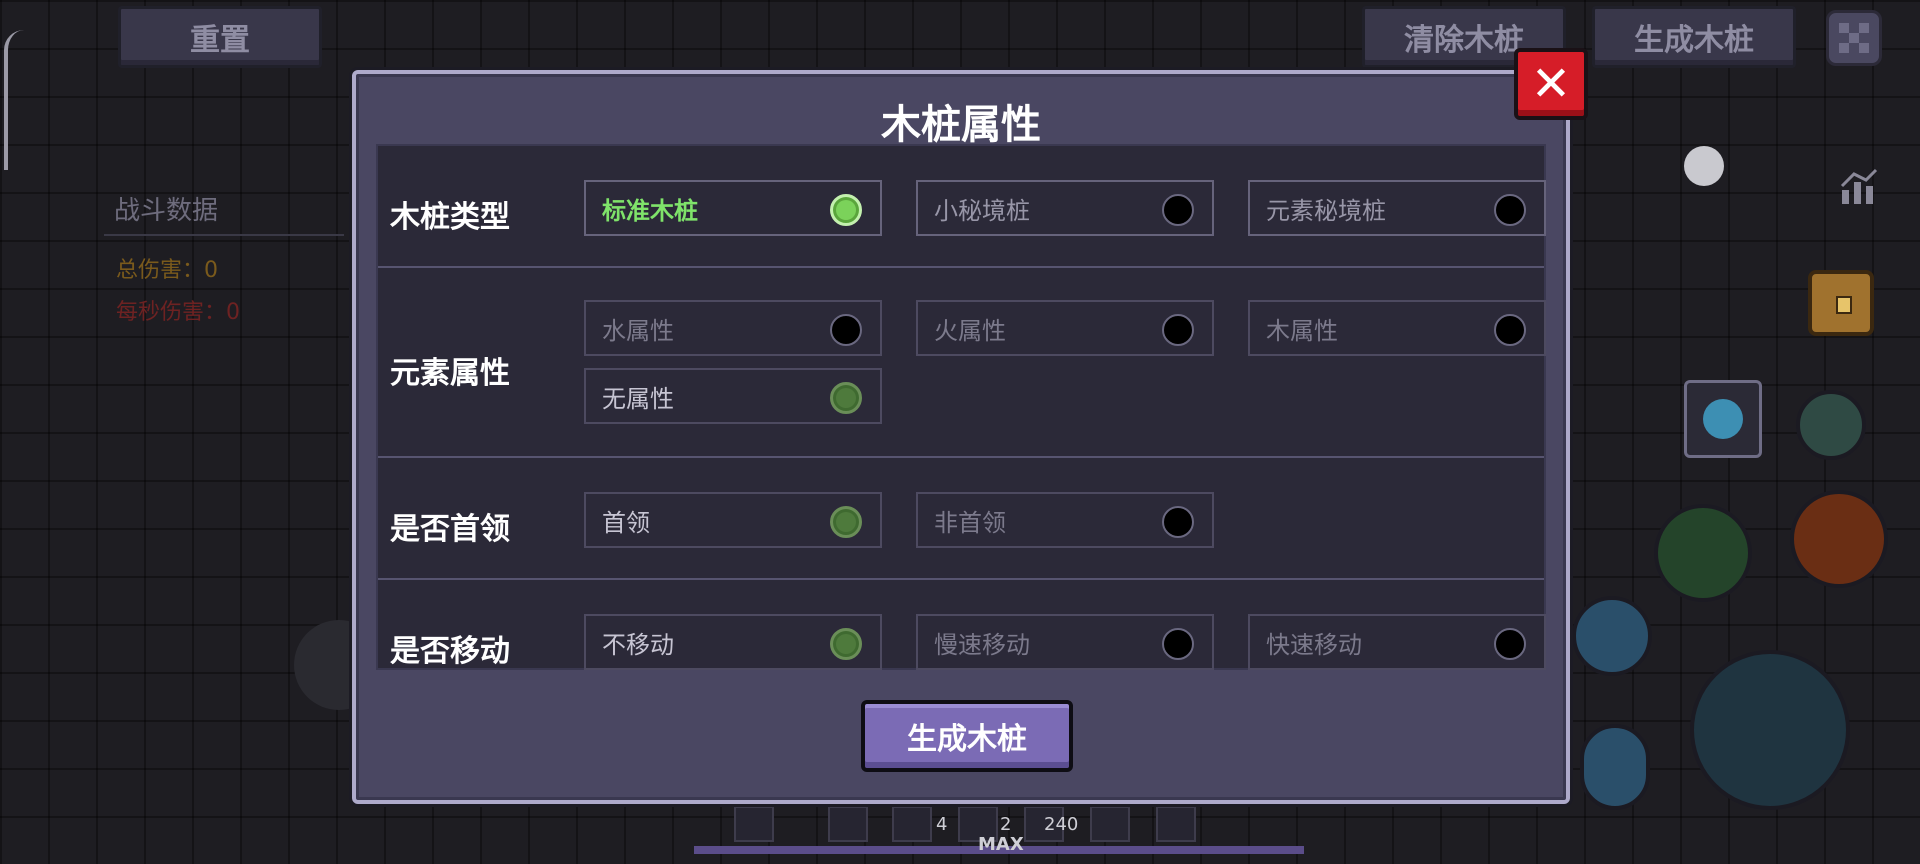 This screenshot has height=864, width=1920. What do you see at coordinates (733, 520) in the screenshot?
I see `option-boss: 首领` at bounding box center [733, 520].